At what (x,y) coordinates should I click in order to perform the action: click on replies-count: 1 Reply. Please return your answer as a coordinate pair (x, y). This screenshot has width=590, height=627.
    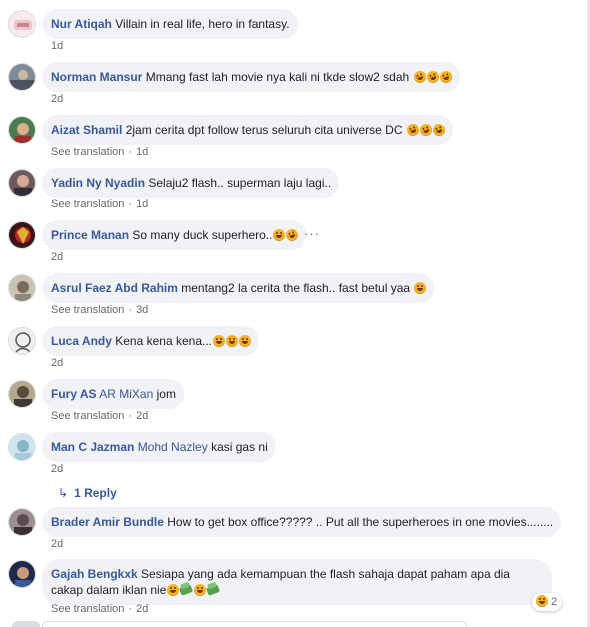
    Looking at the image, I should click on (95, 493).